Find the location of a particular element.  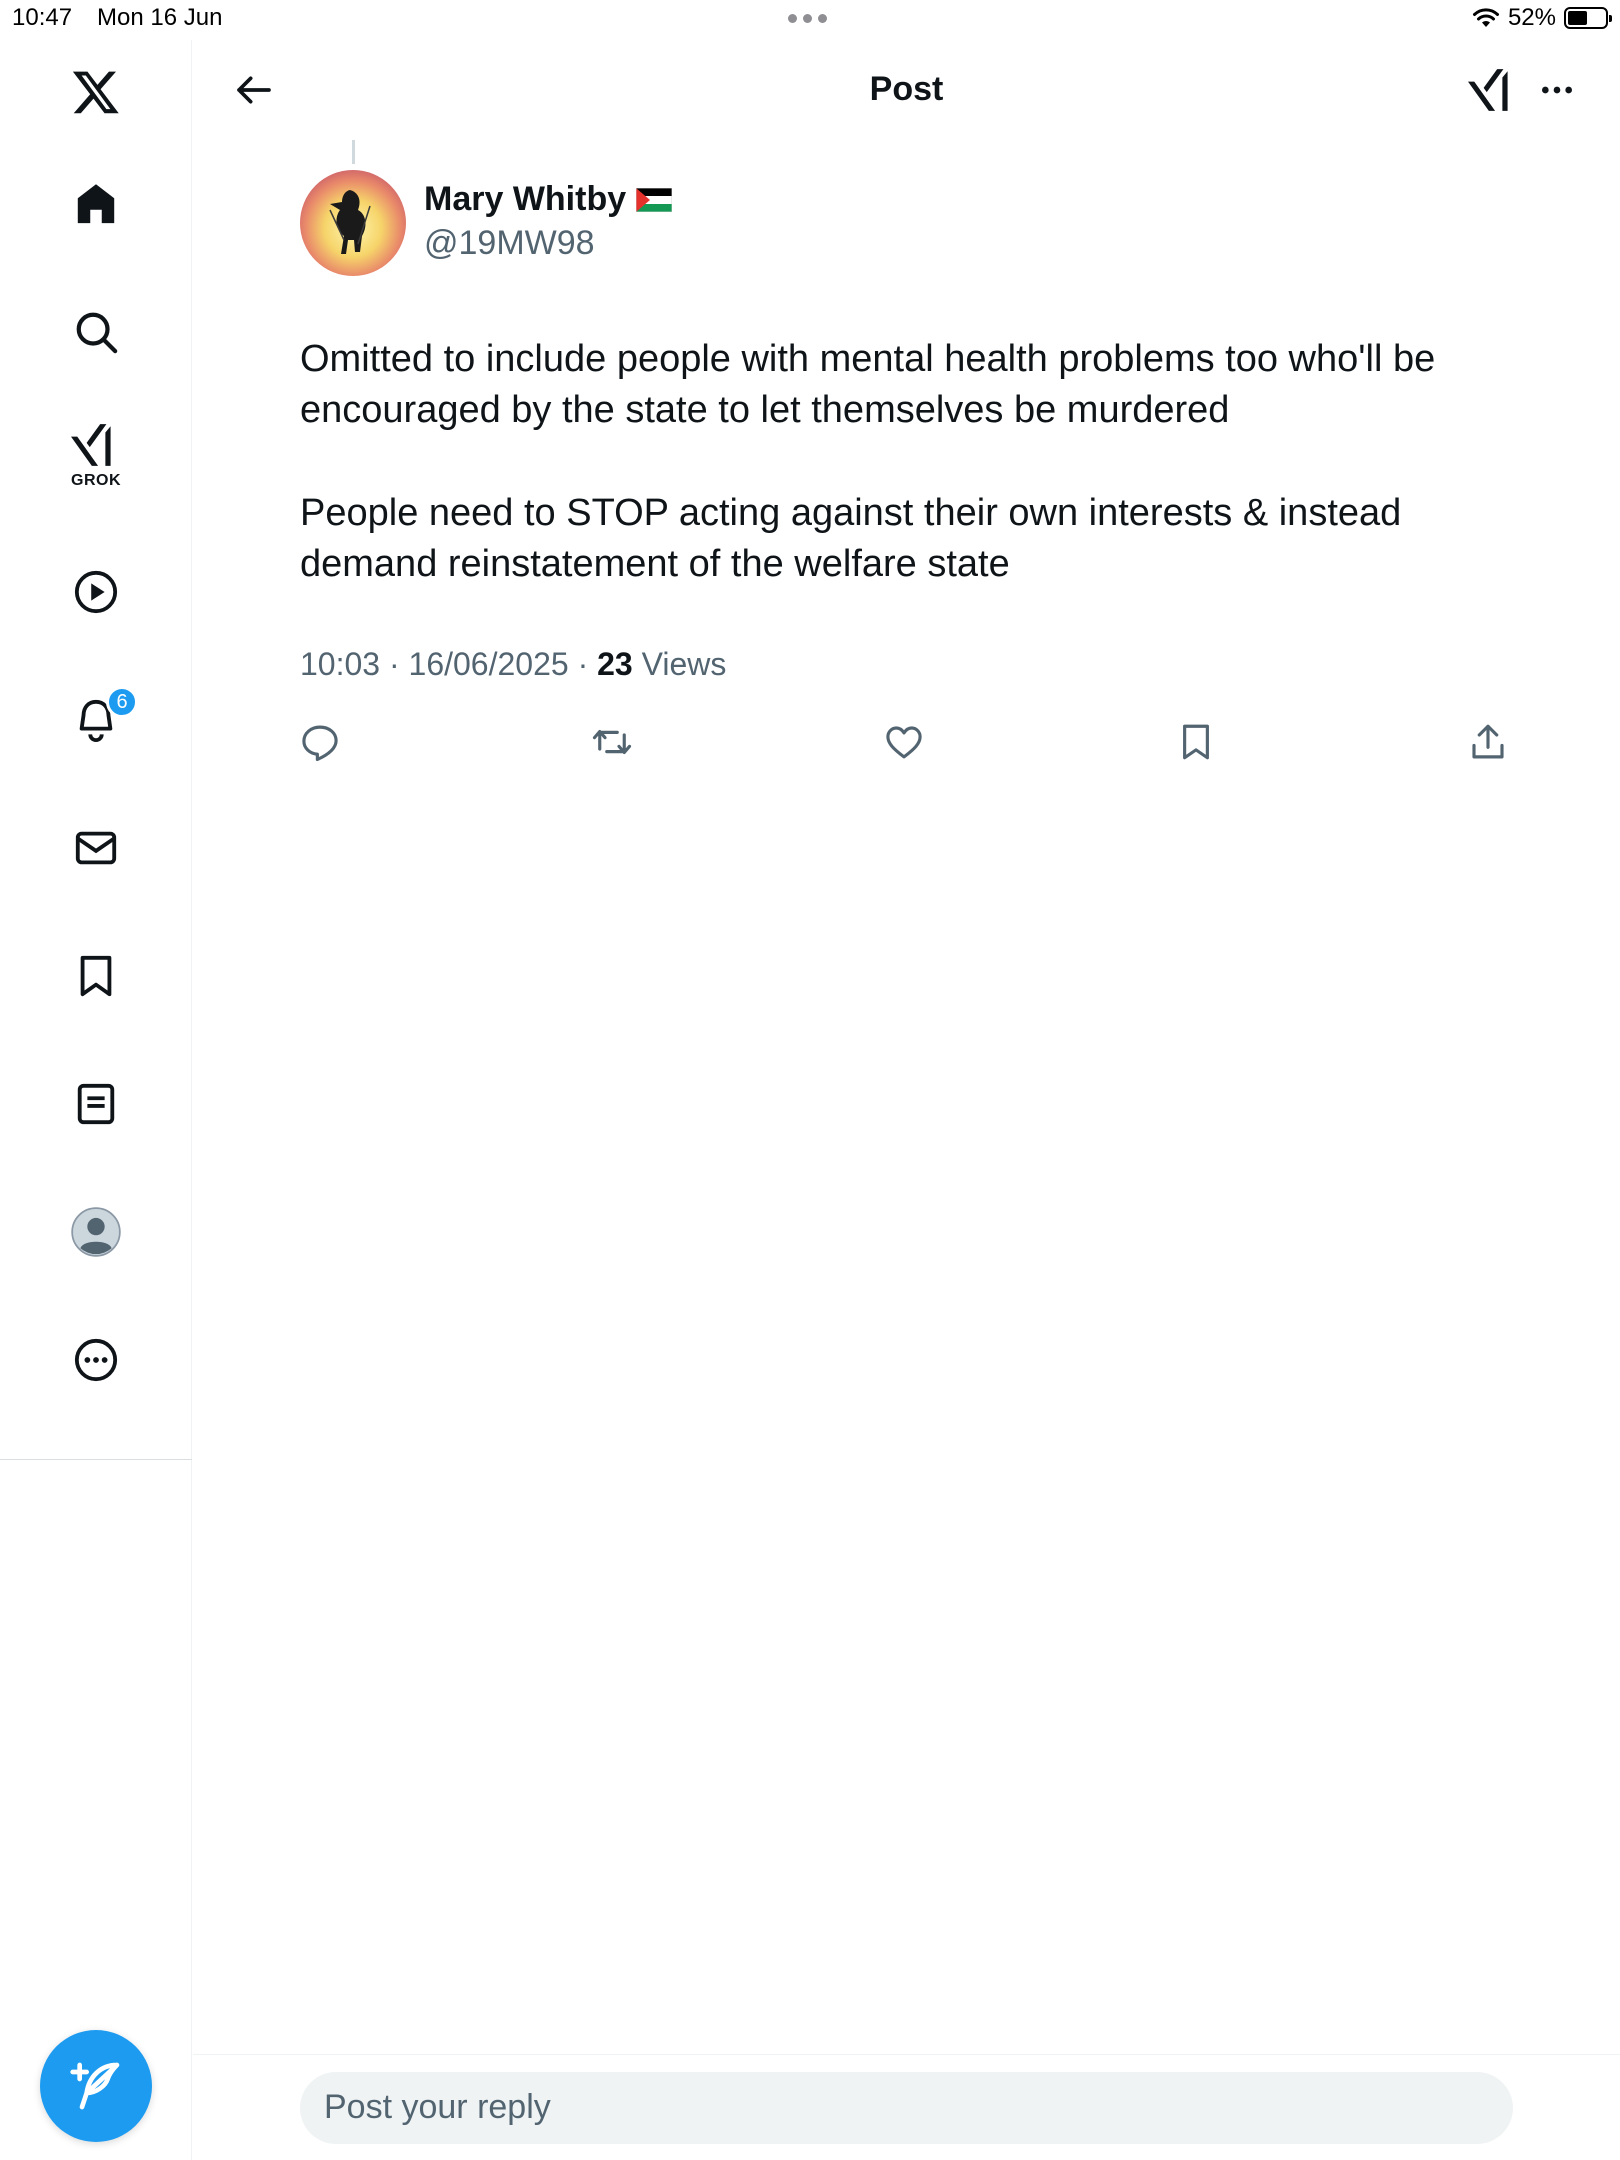

sidebar: GROK 6 is located at coordinates (96, 1100).